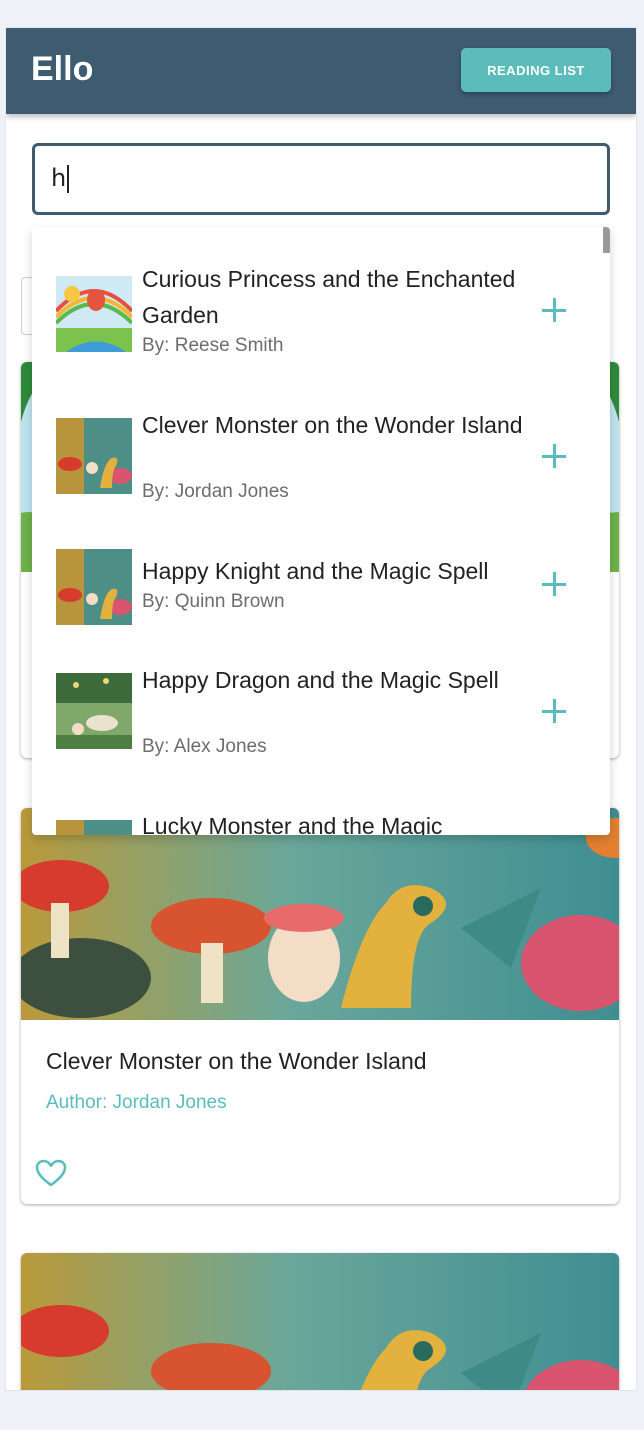  What do you see at coordinates (213, 345) in the screenshot?
I see `result-author: By: Reese Smith` at bounding box center [213, 345].